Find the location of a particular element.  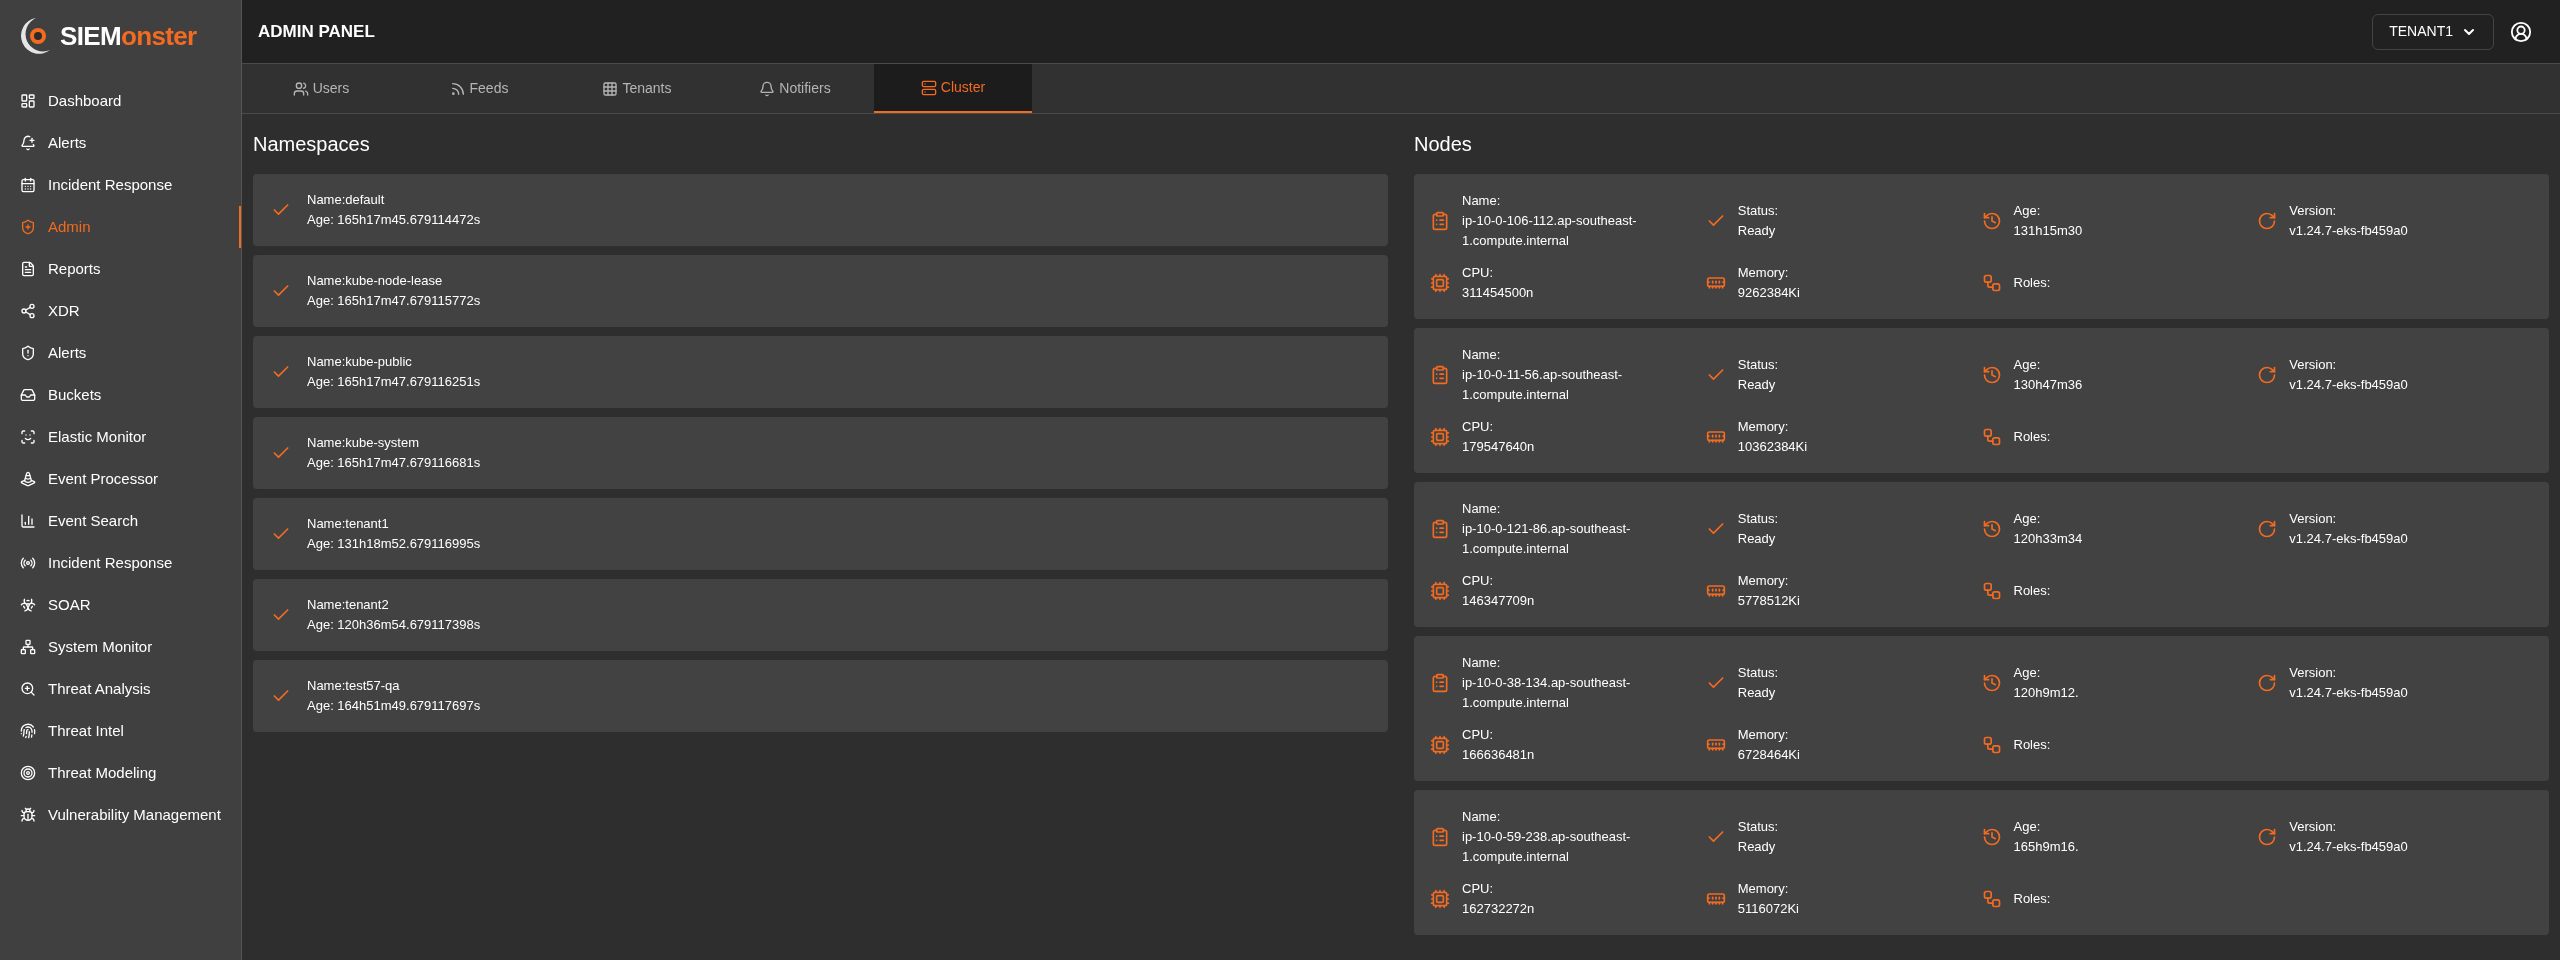

sidebar-item: Dashboard is located at coordinates (120, 101).